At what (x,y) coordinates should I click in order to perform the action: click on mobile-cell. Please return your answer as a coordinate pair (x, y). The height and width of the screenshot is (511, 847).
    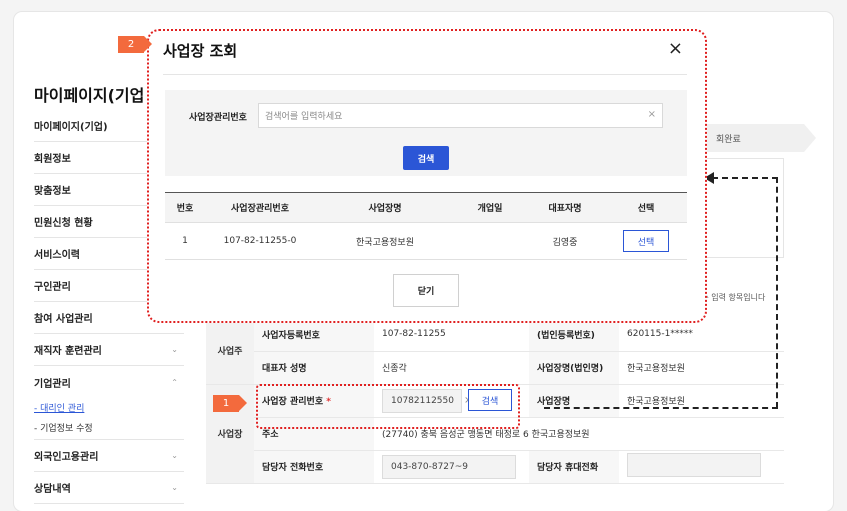
    Looking at the image, I should click on (701, 467).